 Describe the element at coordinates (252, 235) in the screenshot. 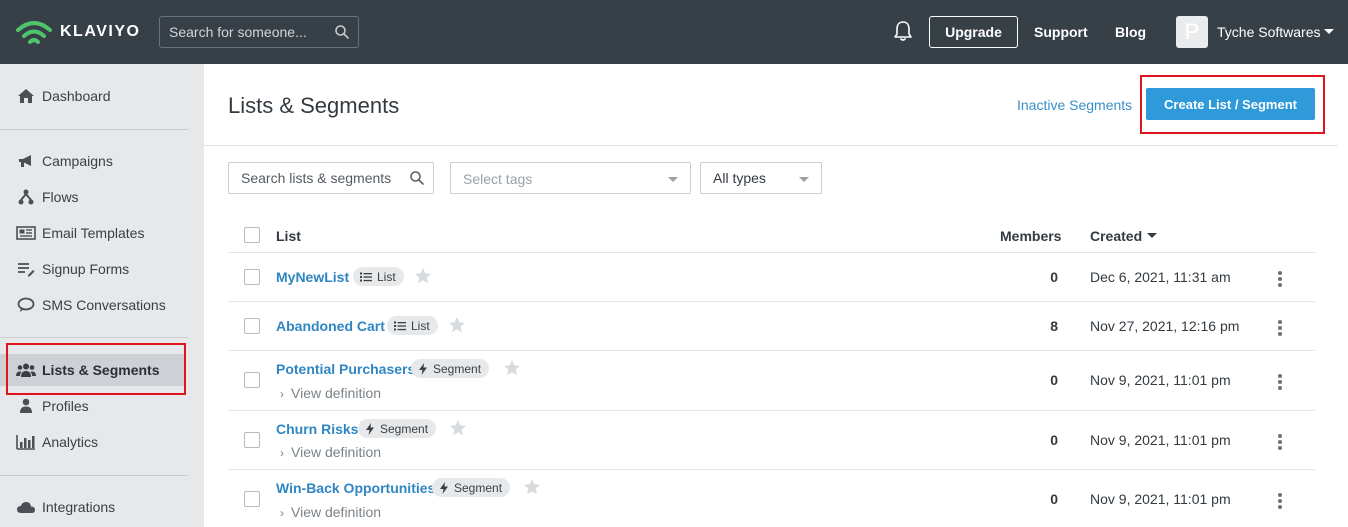

I see `select-all-checkbox` at that location.